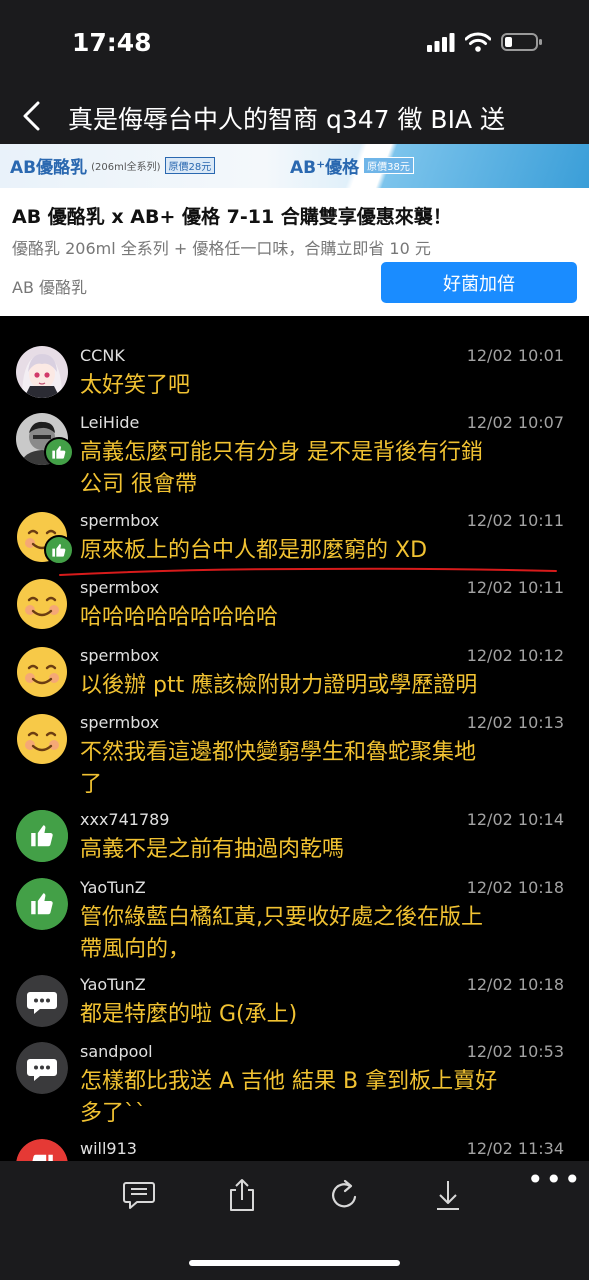 This screenshot has width=589, height=1280. What do you see at coordinates (138, 484) in the screenshot?
I see `comment-line: 公司 很會帶` at bounding box center [138, 484].